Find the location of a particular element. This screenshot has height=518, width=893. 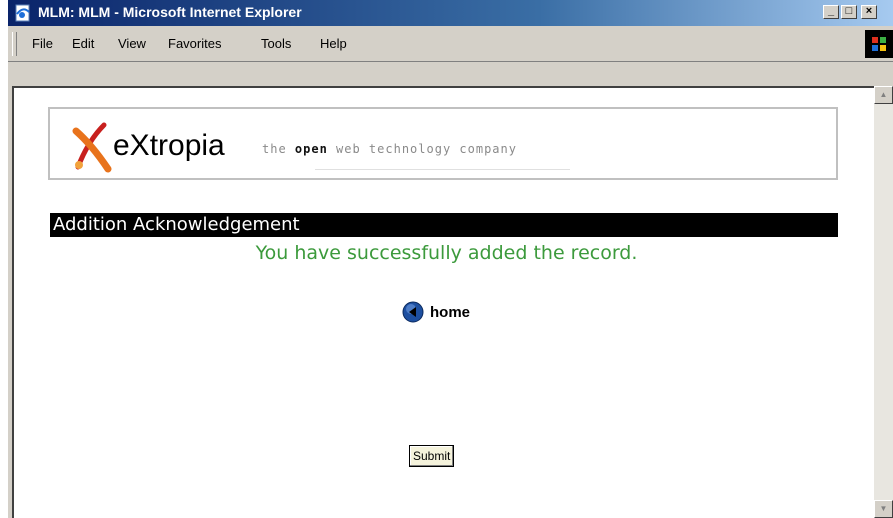

menu-favorites: Favorites is located at coordinates (194, 43).